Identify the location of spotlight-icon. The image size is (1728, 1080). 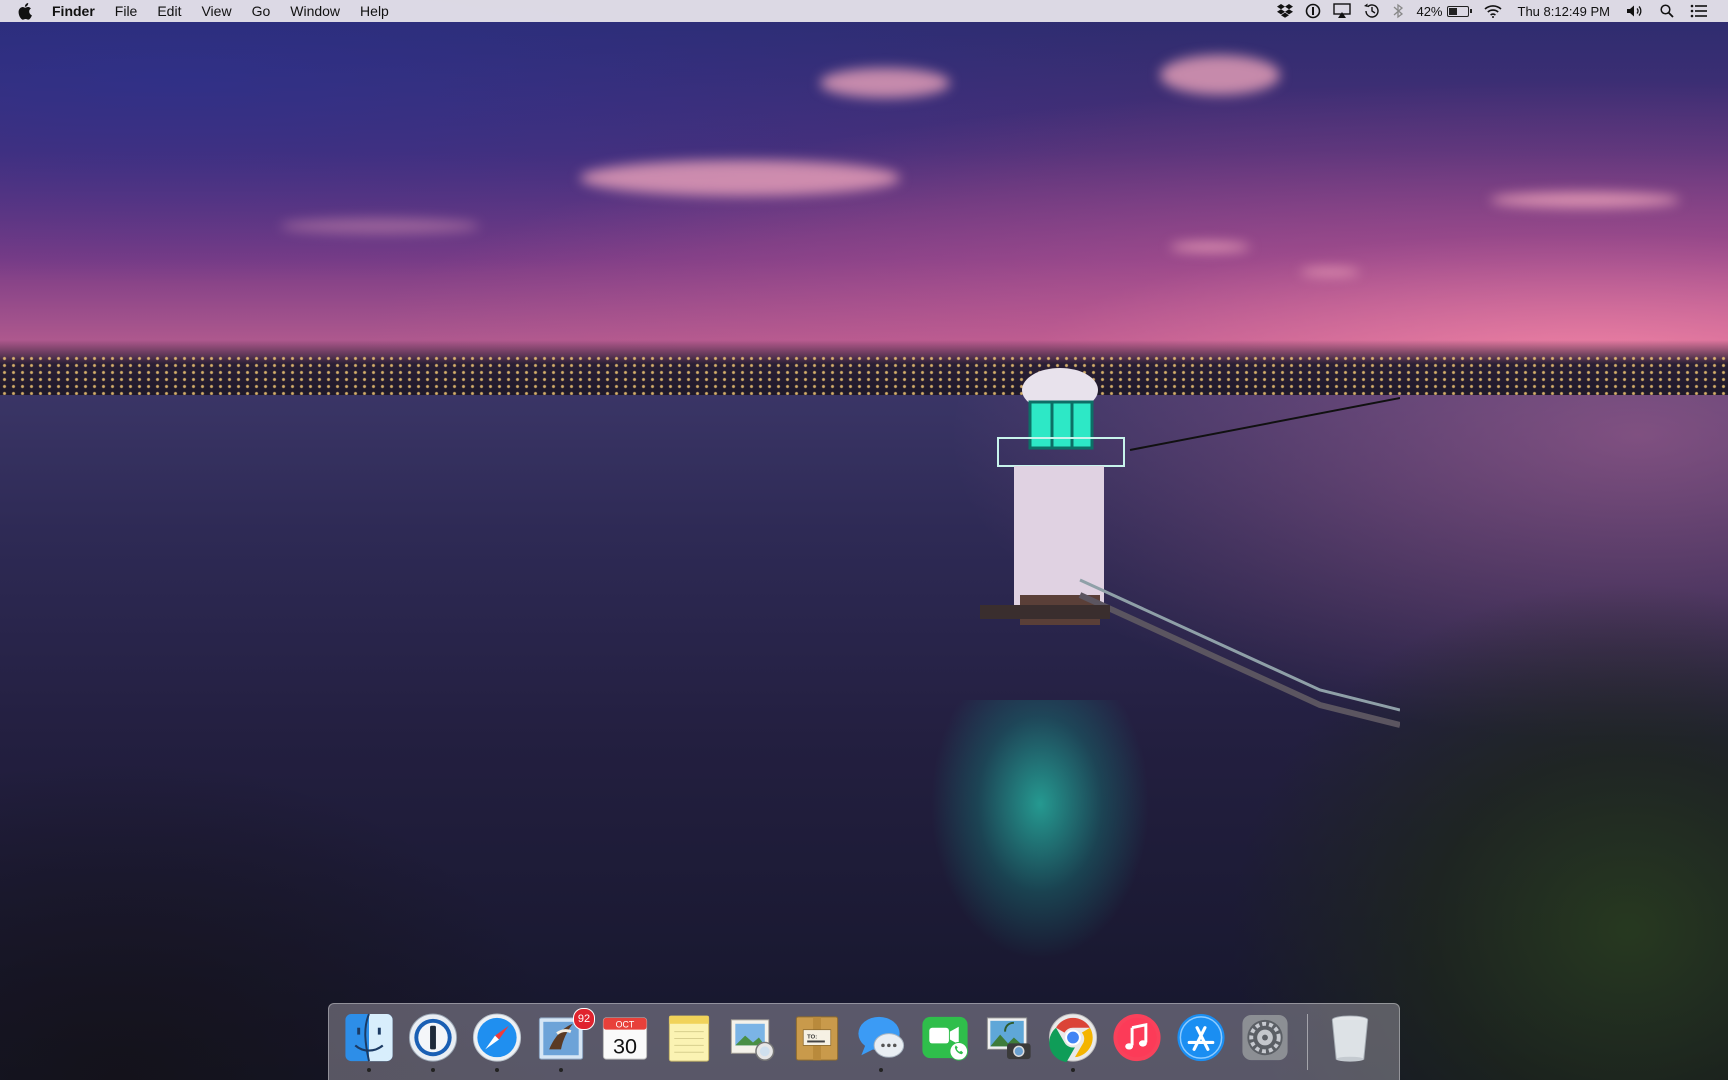
(1667, 11).